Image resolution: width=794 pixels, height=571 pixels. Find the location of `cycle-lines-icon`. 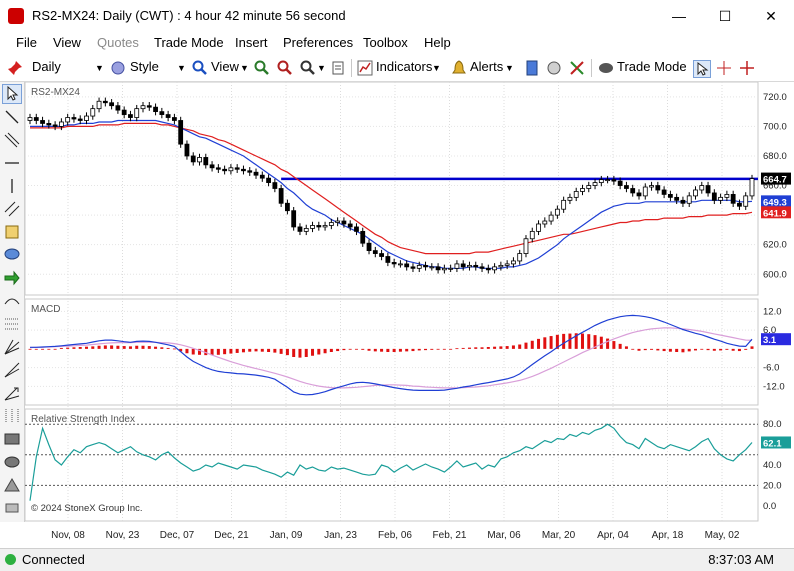

cycle-lines-icon is located at coordinates (12, 416).